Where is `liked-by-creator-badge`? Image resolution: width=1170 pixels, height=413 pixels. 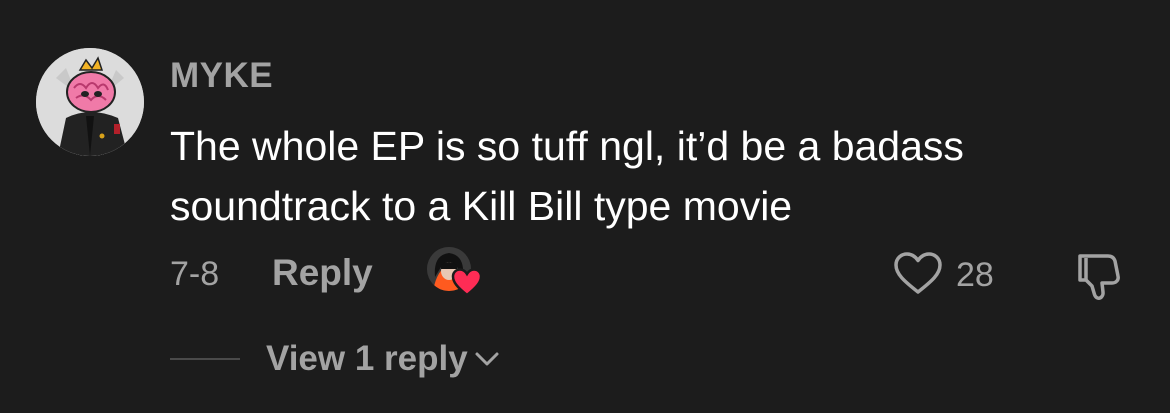 liked-by-creator-badge is located at coordinates (456, 273).